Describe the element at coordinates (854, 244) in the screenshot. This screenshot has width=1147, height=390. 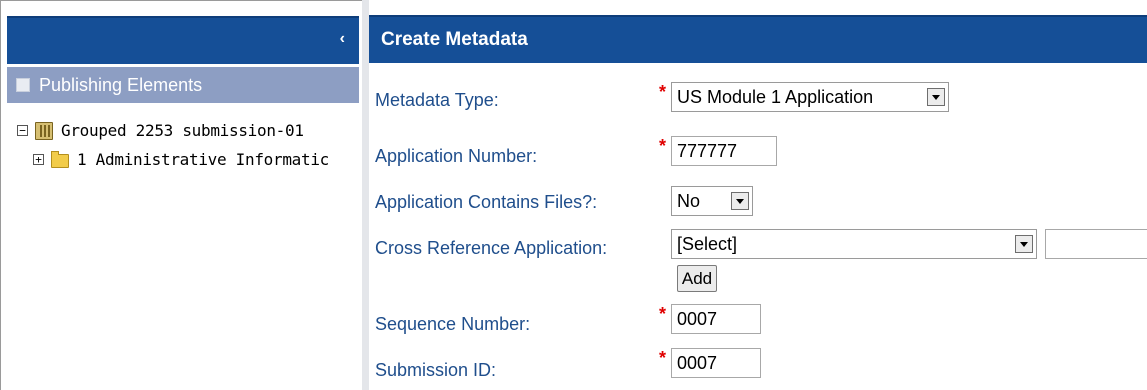
I see `cross-reference-select: [Select]` at that location.